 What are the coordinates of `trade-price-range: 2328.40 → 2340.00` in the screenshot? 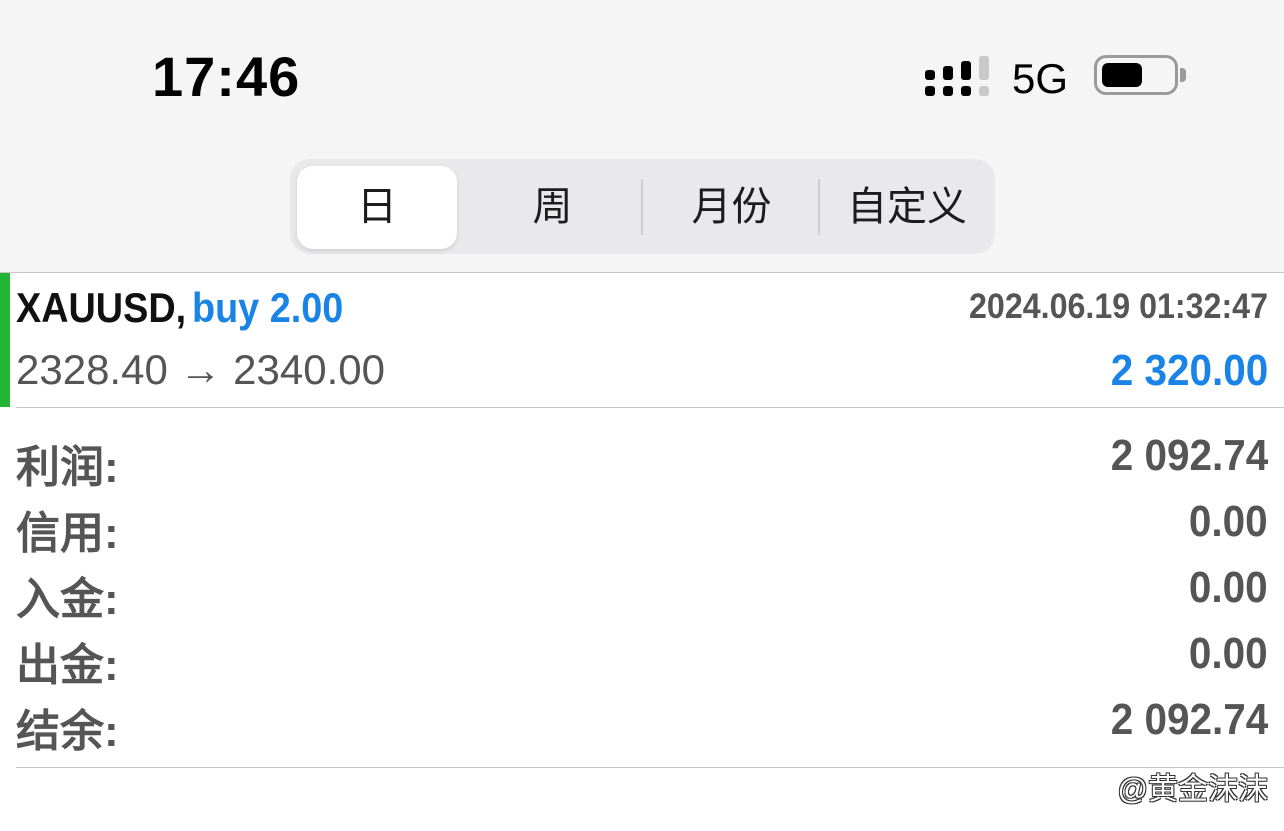 It's located at (200, 369).